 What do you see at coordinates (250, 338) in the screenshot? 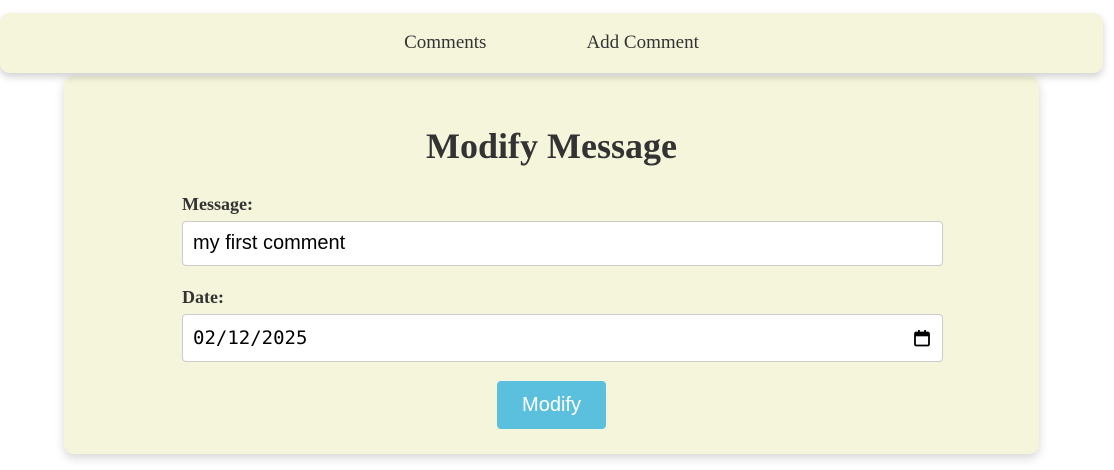
I see `date-input-value: 02/12/2025` at bounding box center [250, 338].